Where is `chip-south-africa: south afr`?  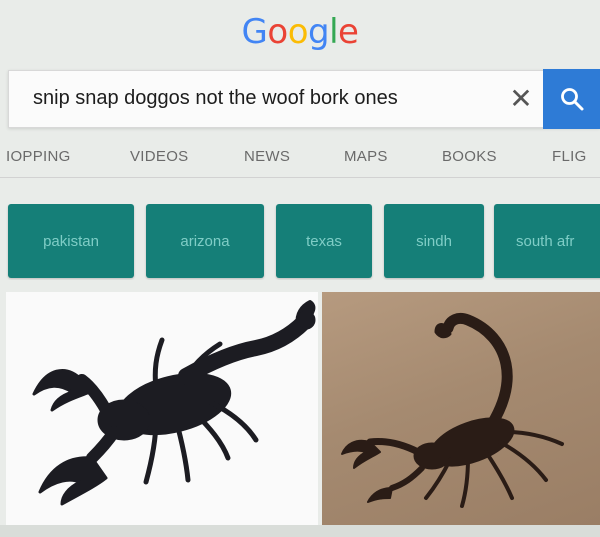
chip-south-africa: south afr is located at coordinates (547, 241).